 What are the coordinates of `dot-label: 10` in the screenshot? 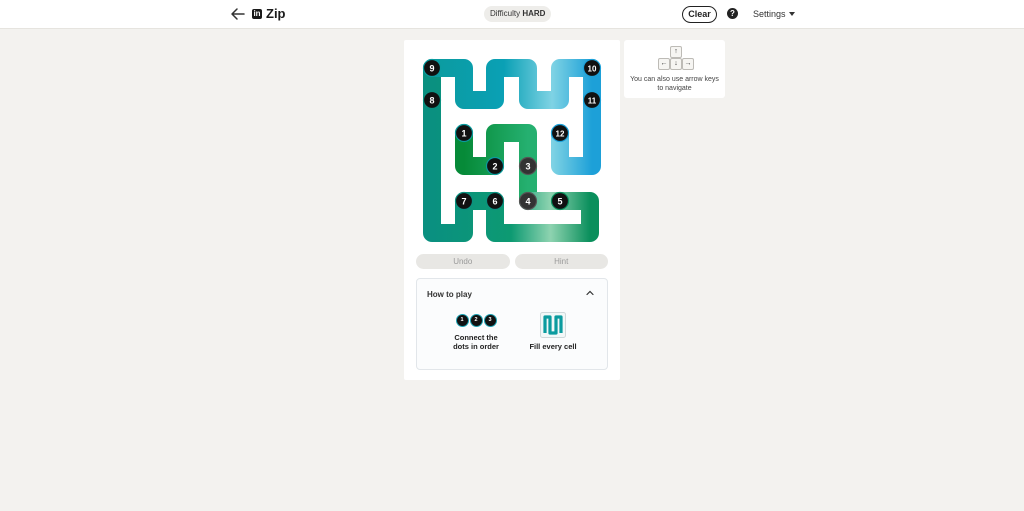 It's located at (592, 69).